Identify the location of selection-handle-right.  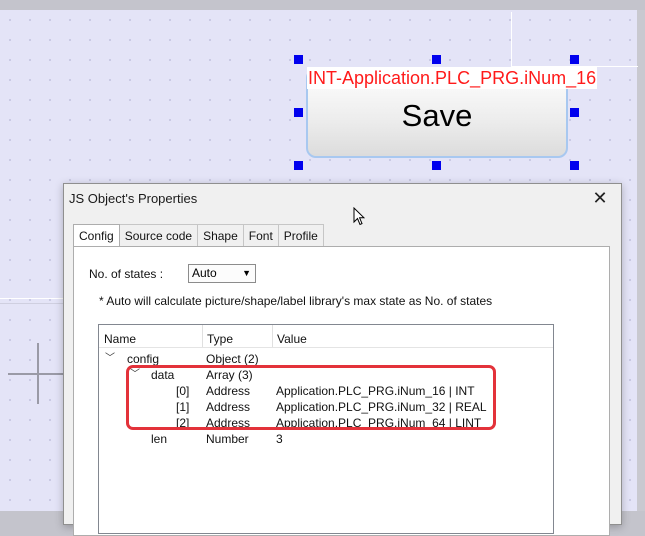
(574, 112).